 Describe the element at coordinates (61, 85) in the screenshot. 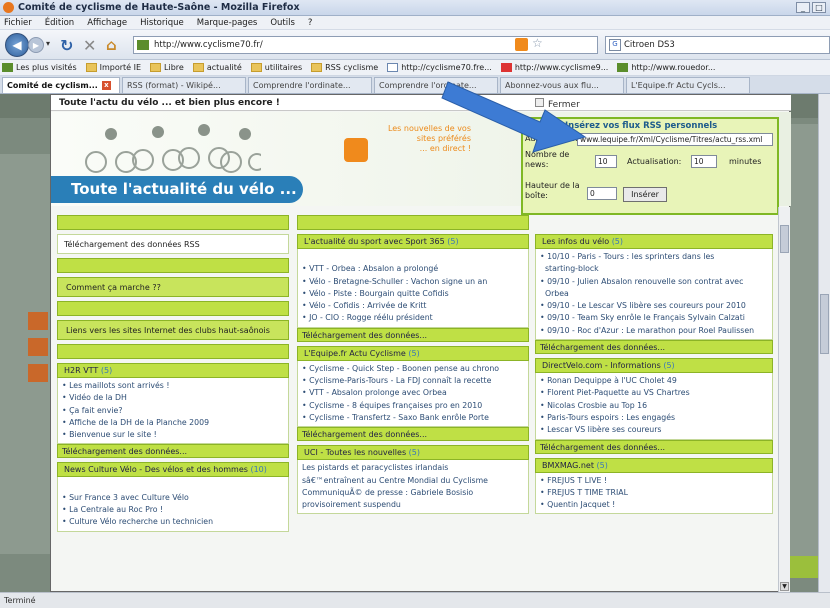

I see `tab-active: Comité de cyclism... x` at that location.